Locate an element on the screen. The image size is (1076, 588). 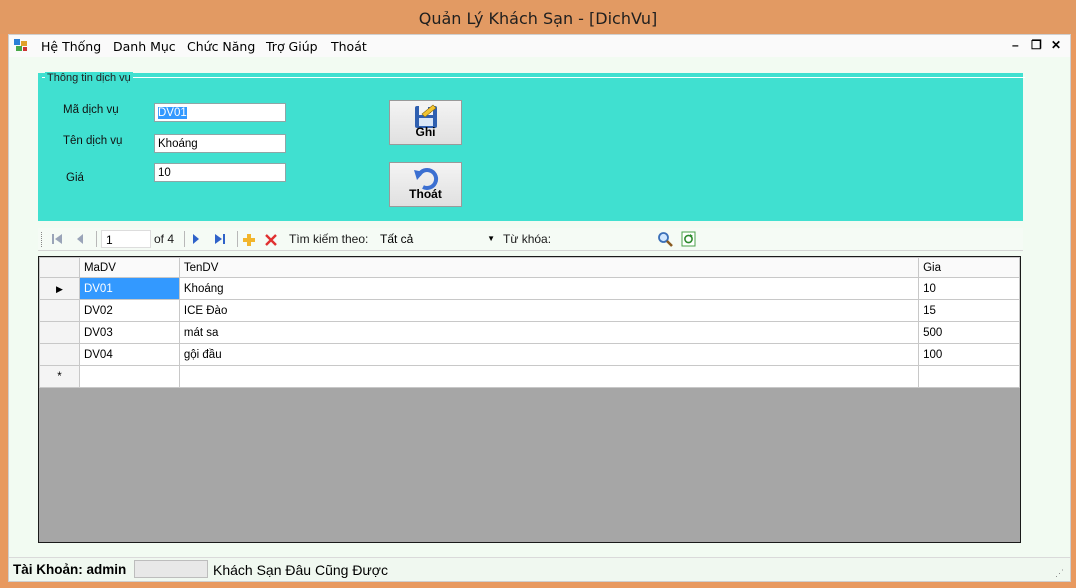
move-previous-button is located at coordinates (80, 240).